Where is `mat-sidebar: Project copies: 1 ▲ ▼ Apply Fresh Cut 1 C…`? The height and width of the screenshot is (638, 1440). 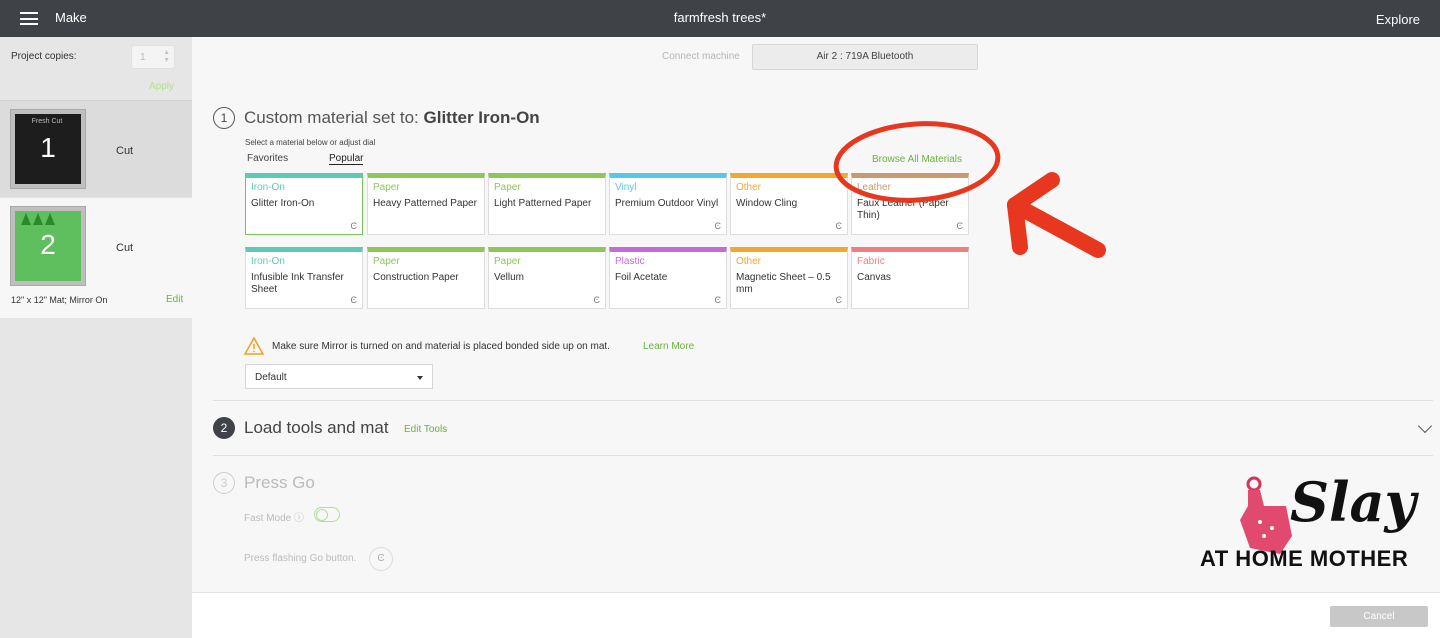
mat-sidebar: Project copies: 1 ▲ ▼ Apply Fresh Cut 1 C… is located at coordinates (96, 337).